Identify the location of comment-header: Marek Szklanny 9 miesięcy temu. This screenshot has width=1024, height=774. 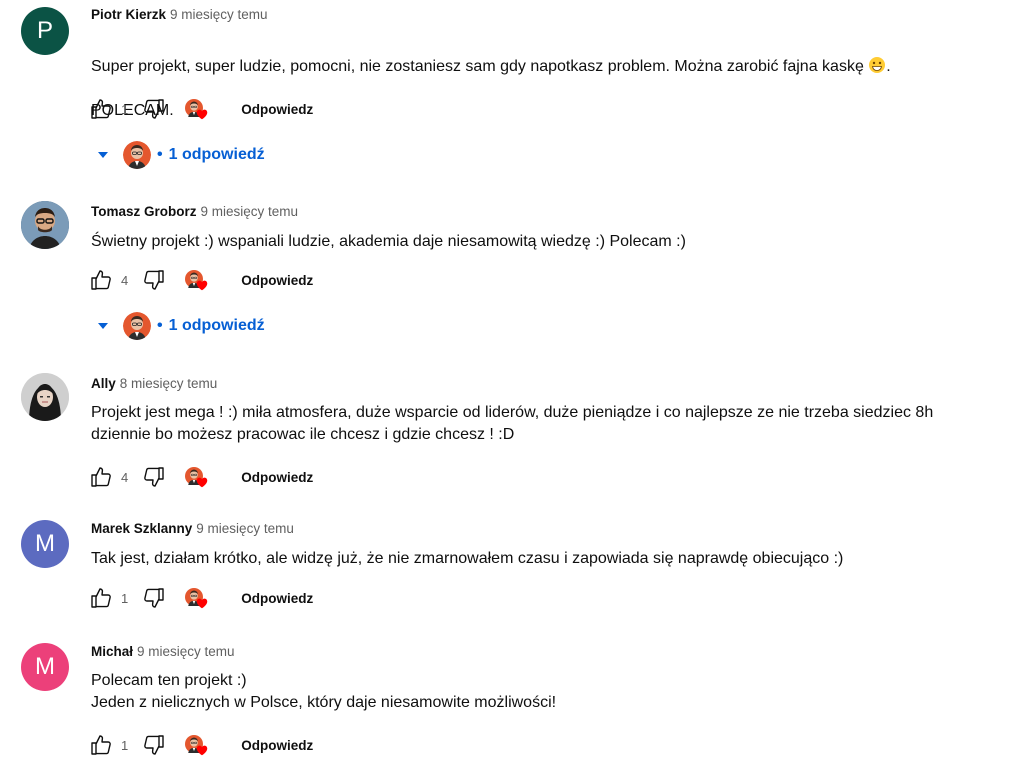
(192, 529).